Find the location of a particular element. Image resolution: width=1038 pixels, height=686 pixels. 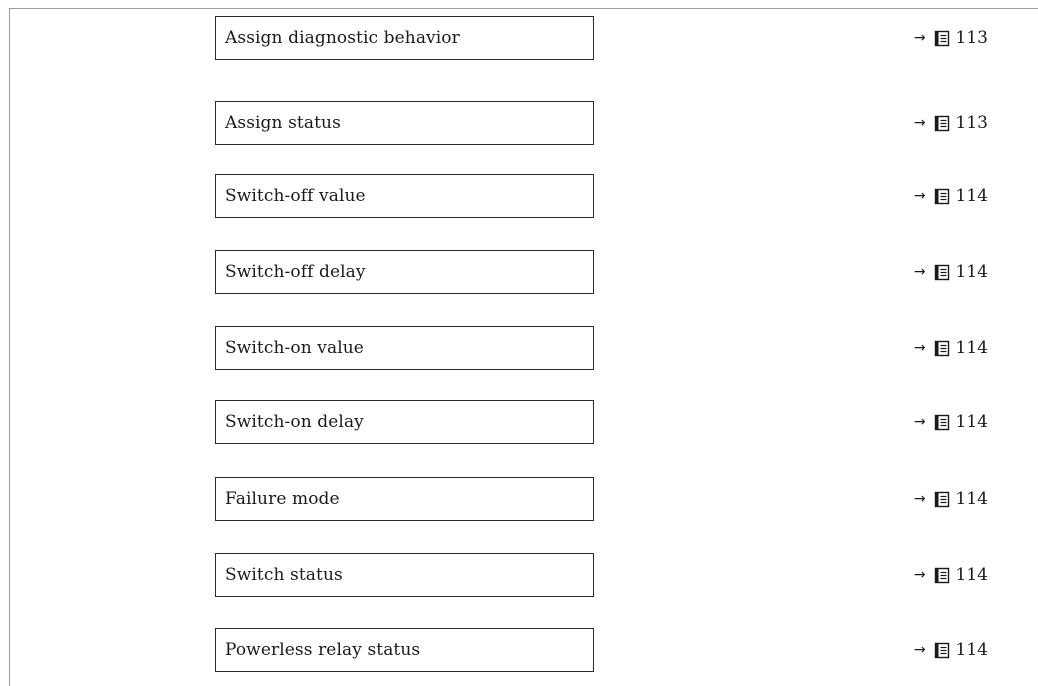

parameter-row: Switch status → 114 is located at coordinates (519, 575).